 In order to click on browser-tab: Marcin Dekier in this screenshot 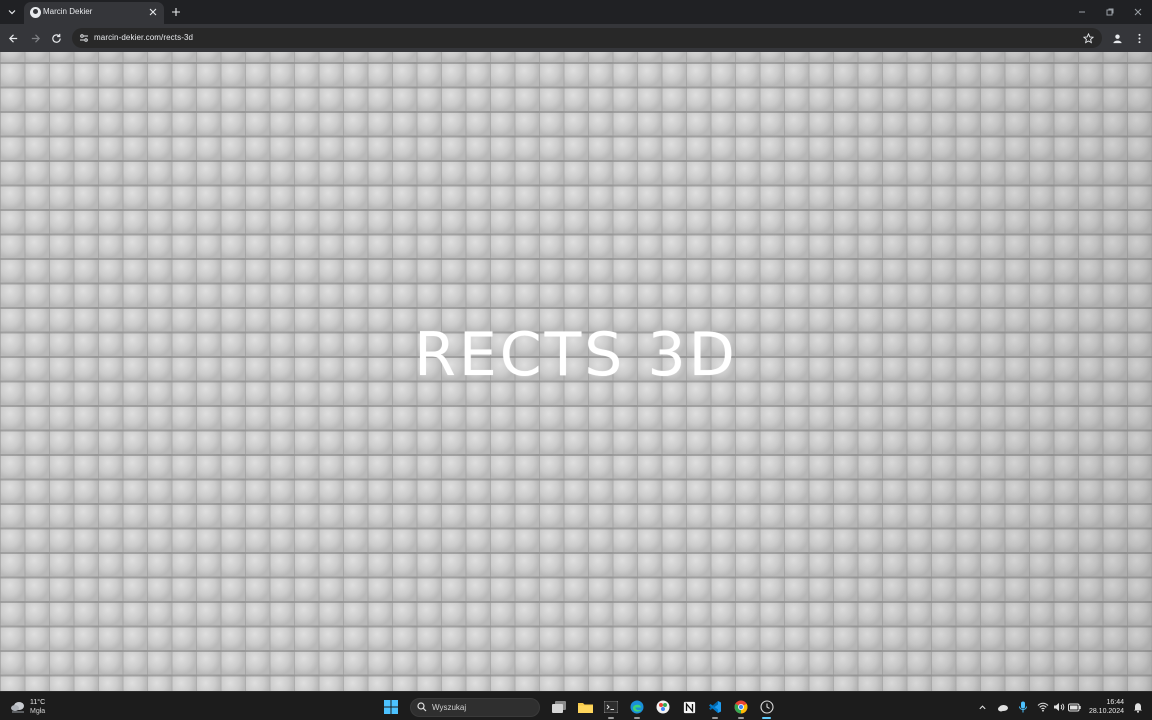, I will do `click(94, 13)`.